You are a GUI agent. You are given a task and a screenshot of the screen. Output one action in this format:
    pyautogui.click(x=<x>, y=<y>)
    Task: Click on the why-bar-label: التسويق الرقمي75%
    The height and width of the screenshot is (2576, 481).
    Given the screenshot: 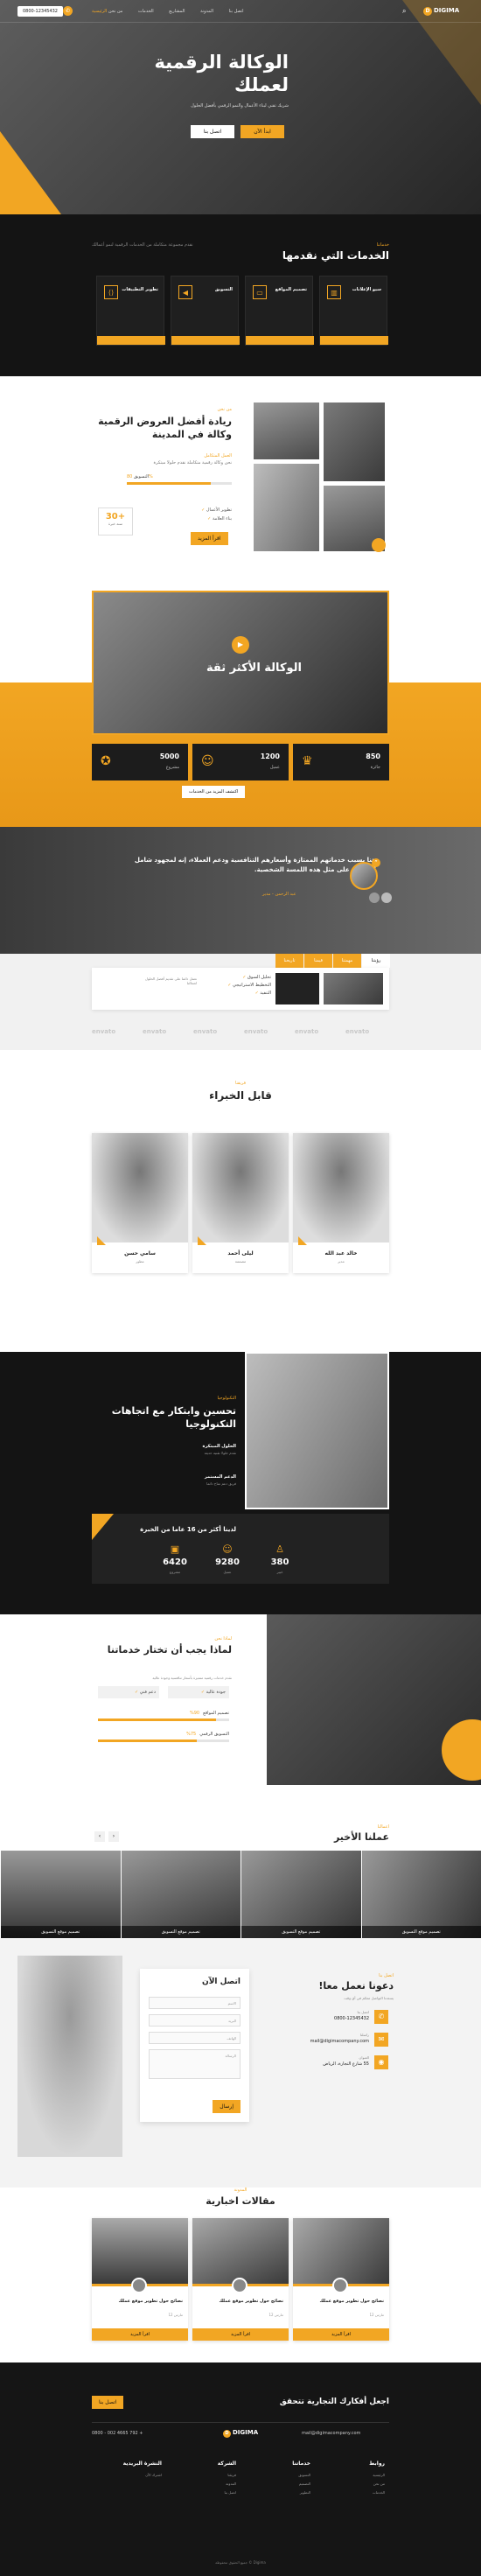 What is the action you would take?
    pyautogui.click(x=163, y=1734)
    